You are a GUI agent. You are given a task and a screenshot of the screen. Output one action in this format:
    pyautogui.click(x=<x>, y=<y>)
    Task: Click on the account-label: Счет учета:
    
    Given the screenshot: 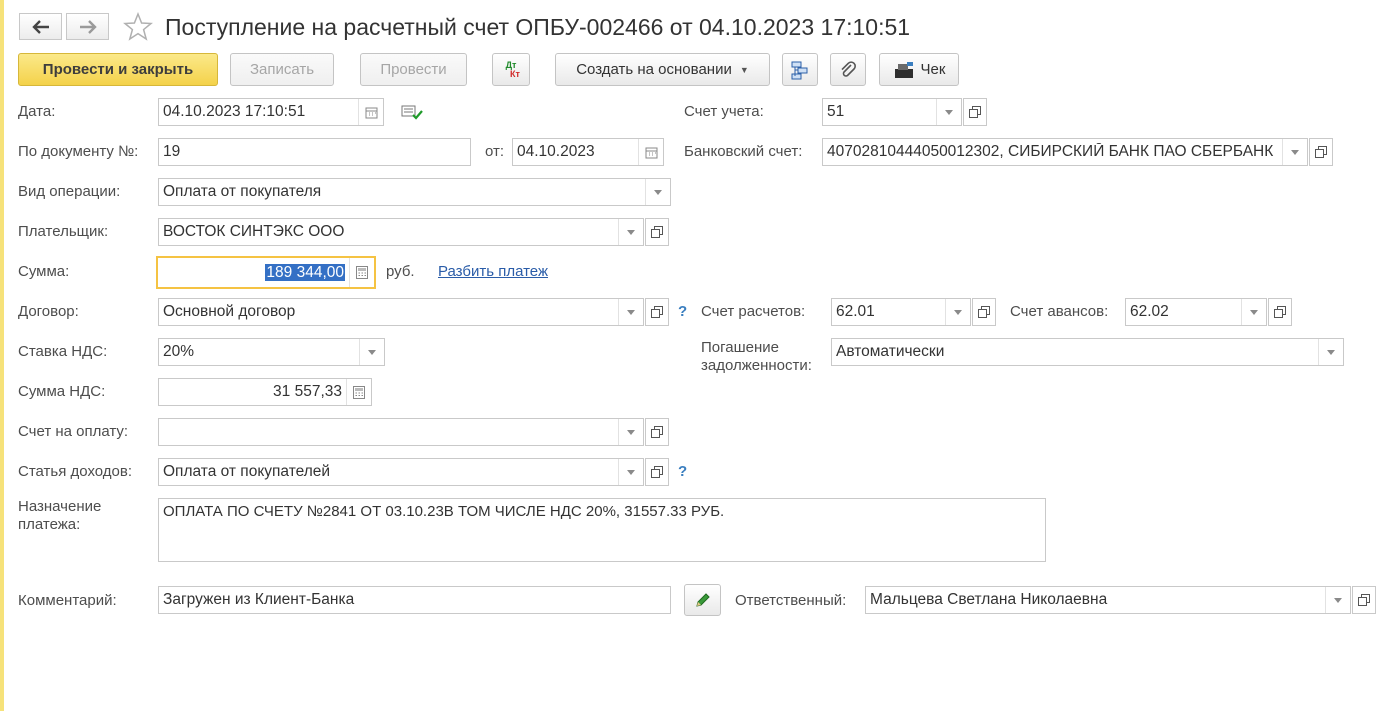 What is the action you would take?
    pyautogui.click(x=724, y=111)
    